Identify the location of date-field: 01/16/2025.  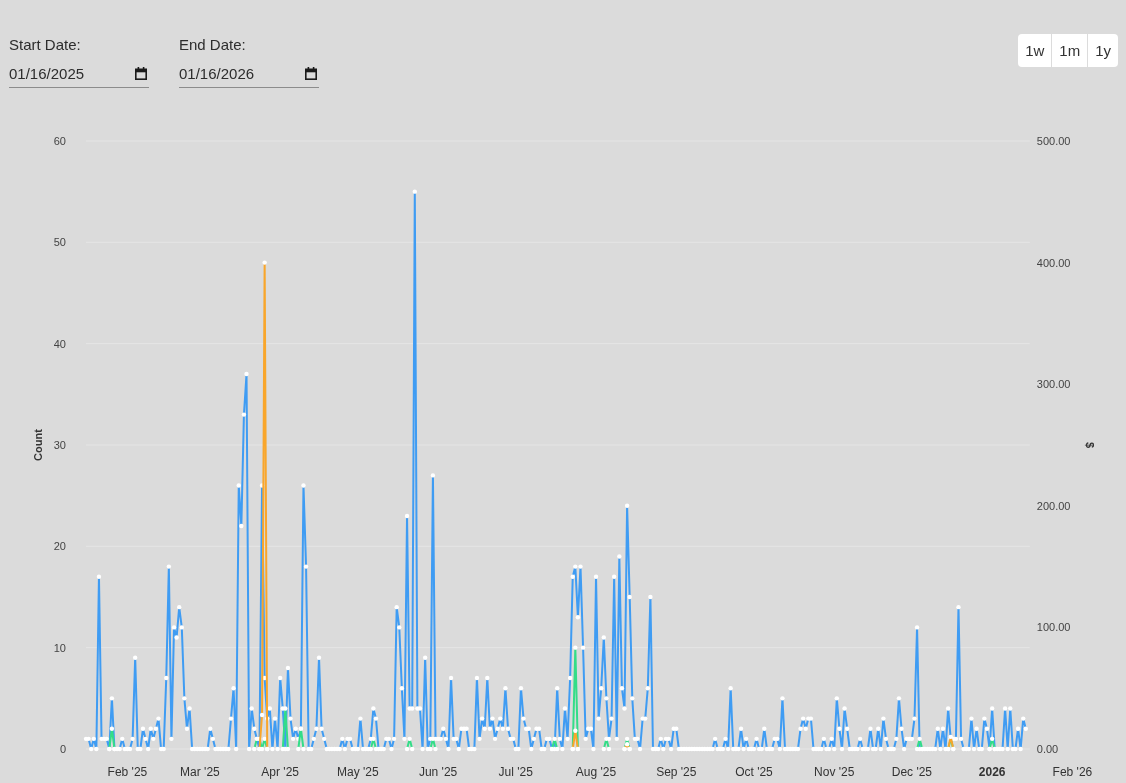
(79, 73).